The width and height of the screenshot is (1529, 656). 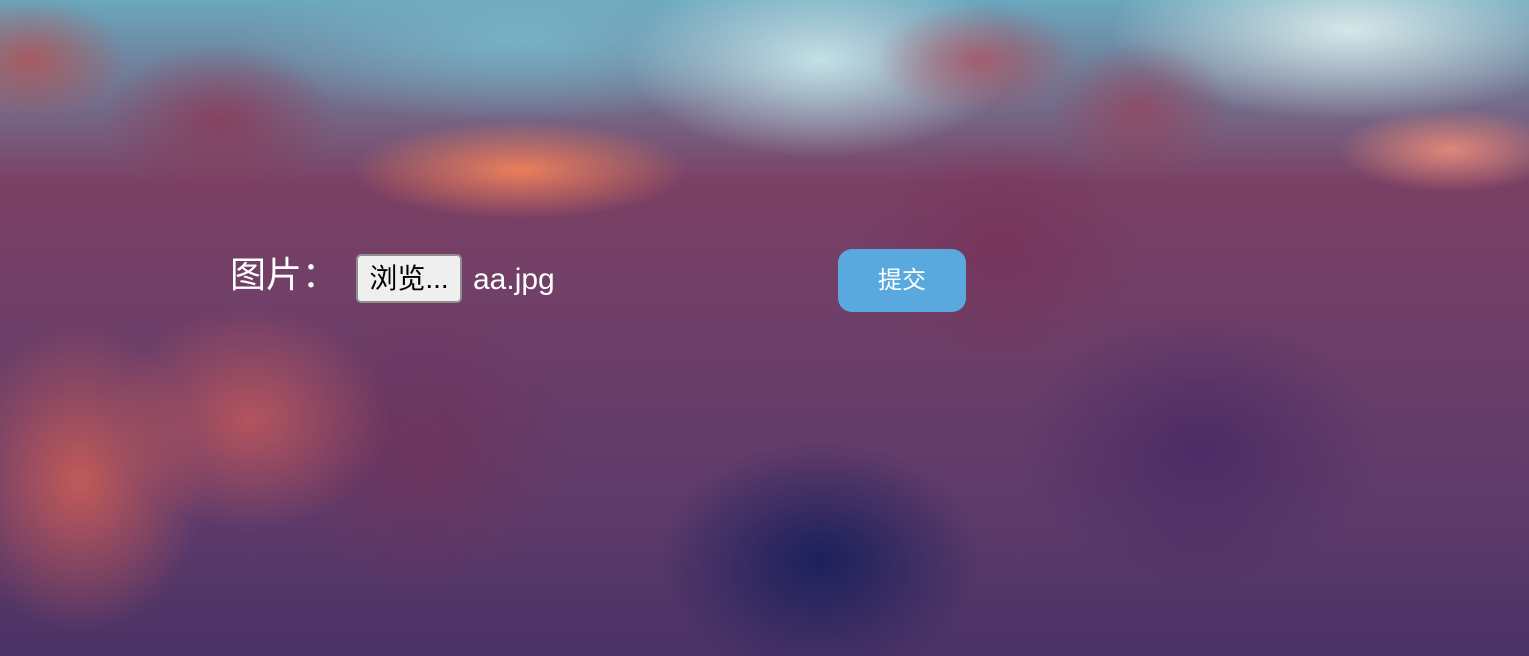 I want to click on submit-button: 提交, so click(x=902, y=280).